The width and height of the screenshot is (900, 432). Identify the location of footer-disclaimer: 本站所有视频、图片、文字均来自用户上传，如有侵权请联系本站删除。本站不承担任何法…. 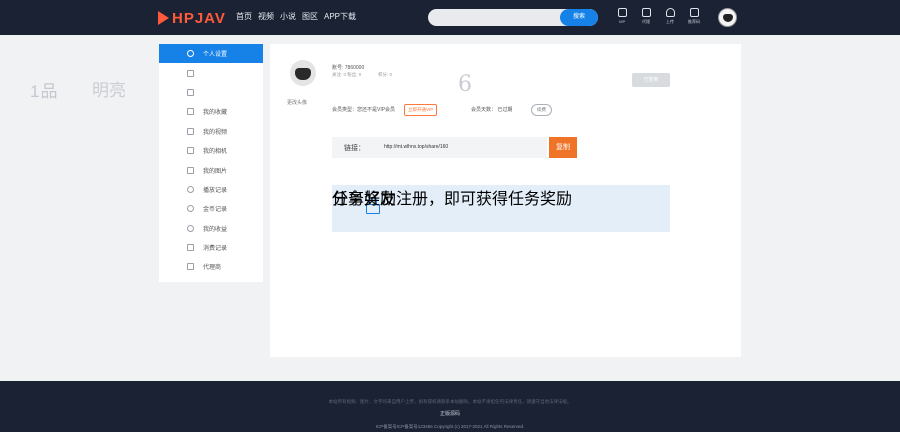
(450, 401).